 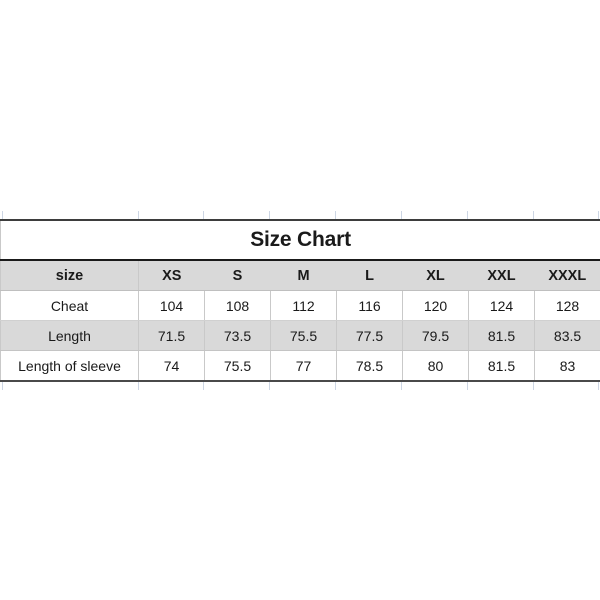 I want to click on table-title-row: Size Chart, so click(x=300, y=240).